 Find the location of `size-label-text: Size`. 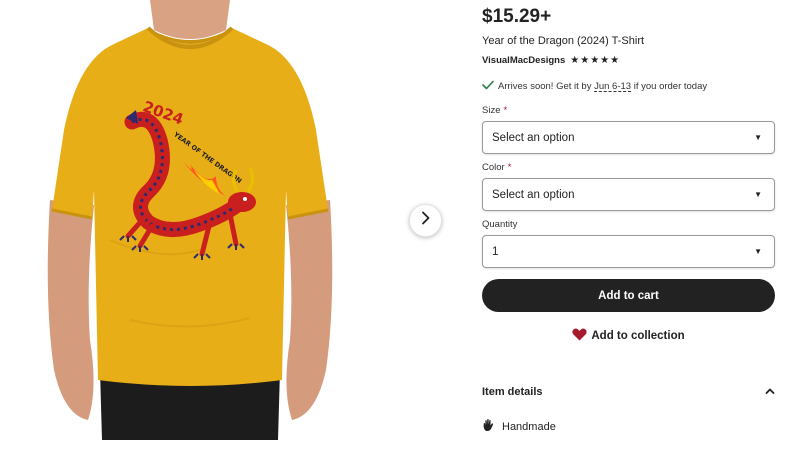

size-label-text: Size is located at coordinates (491, 110).